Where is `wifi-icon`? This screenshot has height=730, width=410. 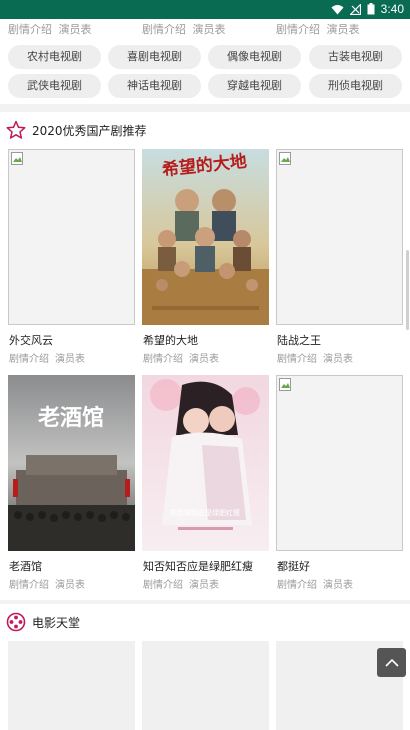
wifi-icon is located at coordinates (337, 9).